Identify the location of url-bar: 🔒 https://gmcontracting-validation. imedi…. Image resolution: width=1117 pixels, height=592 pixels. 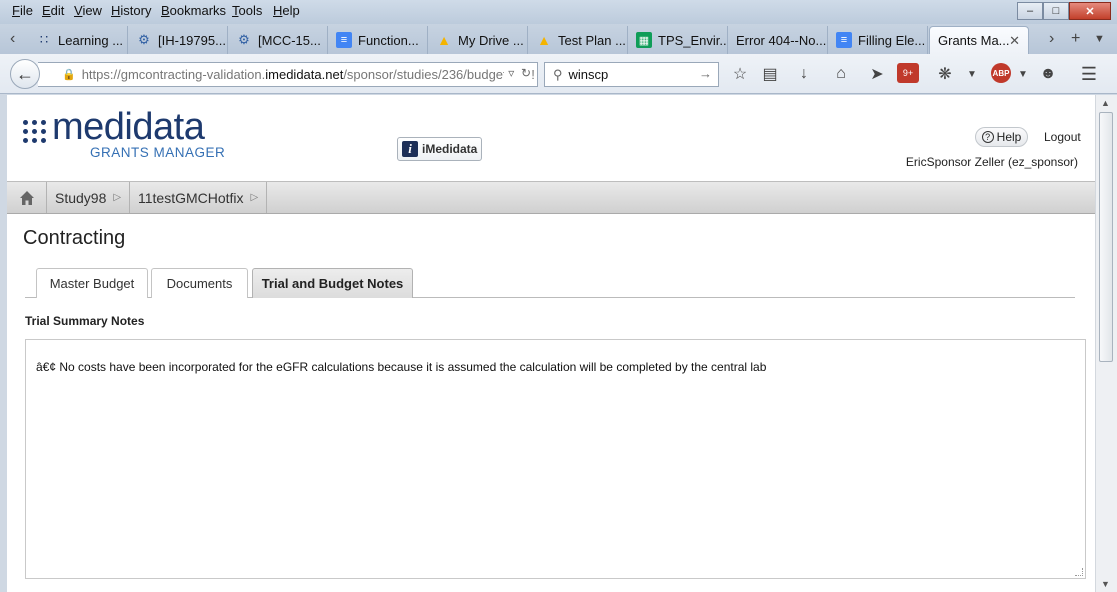
(288, 74).